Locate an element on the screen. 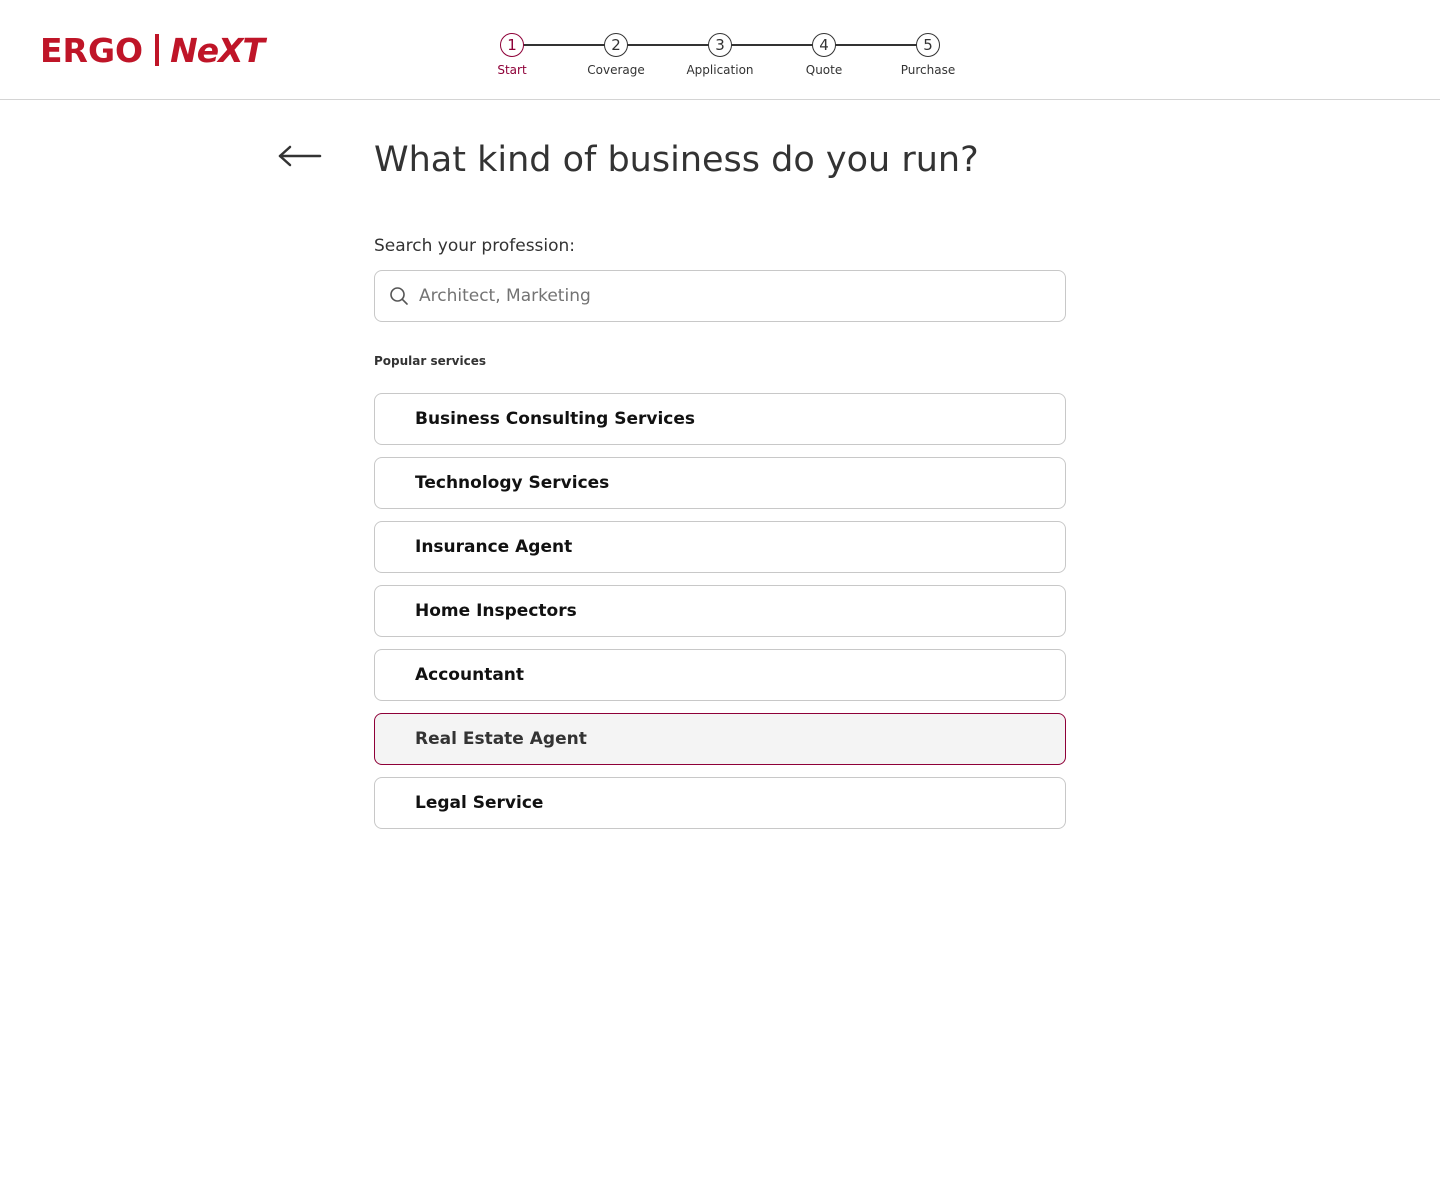  step-number: 1 is located at coordinates (512, 45).